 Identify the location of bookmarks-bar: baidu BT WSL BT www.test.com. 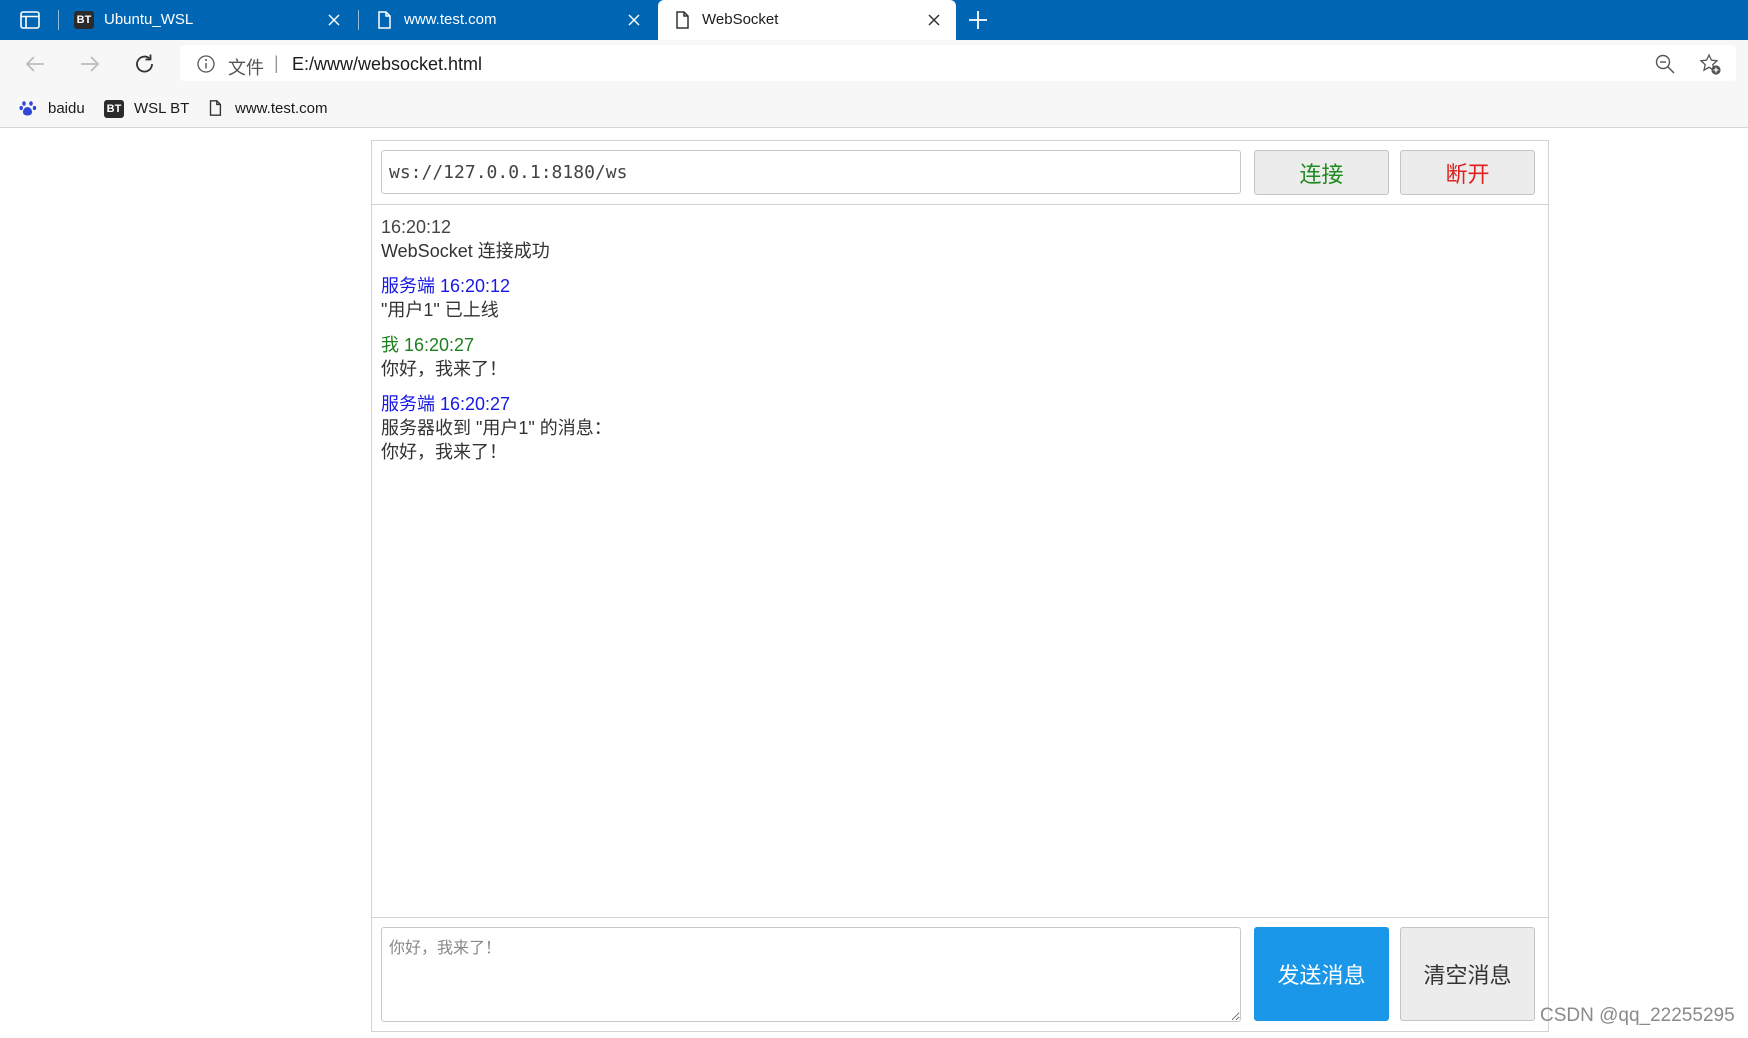
(874, 108).